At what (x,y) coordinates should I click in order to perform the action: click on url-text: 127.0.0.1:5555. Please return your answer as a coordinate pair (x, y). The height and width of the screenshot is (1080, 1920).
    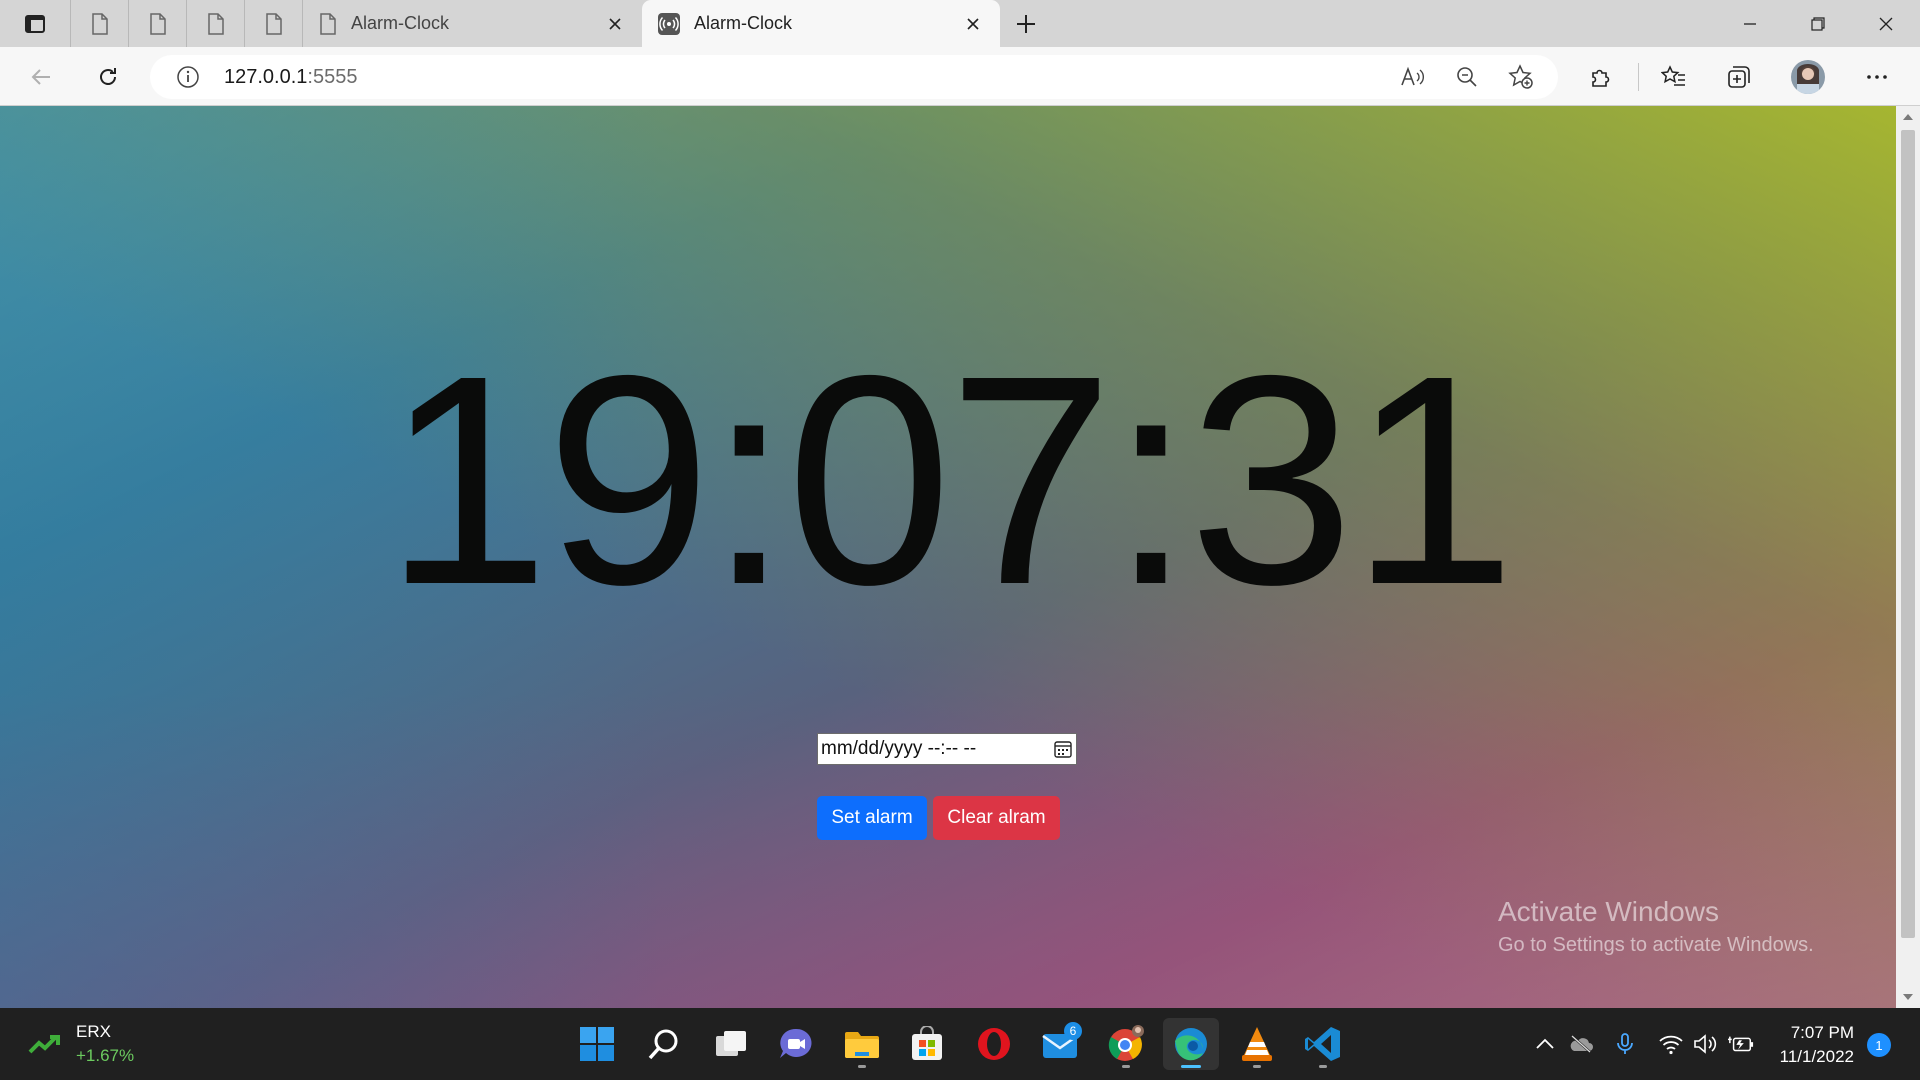
    Looking at the image, I should click on (290, 77).